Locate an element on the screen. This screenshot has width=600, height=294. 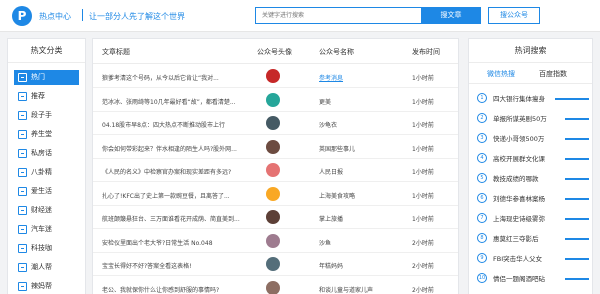
hot-word-item: 7 上海现史诗级雾弥 is located at coordinates (533, 218).